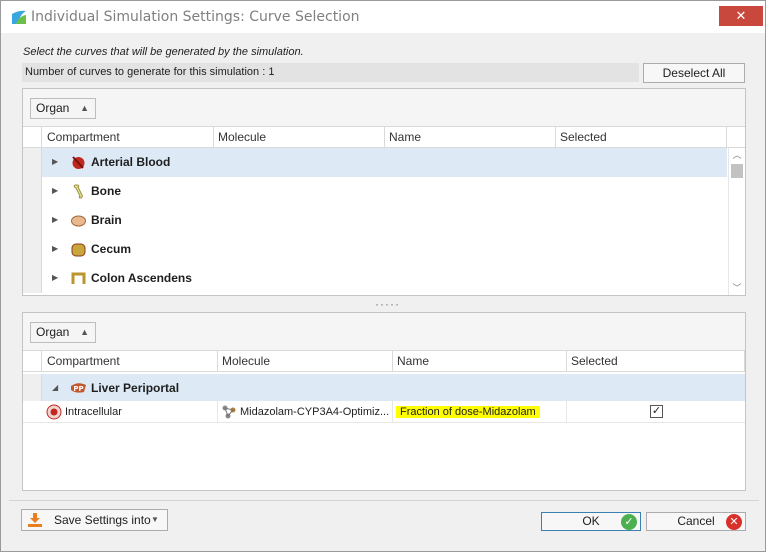 Image resolution: width=766 pixels, height=552 pixels. I want to click on bone-icon, so click(78, 191).